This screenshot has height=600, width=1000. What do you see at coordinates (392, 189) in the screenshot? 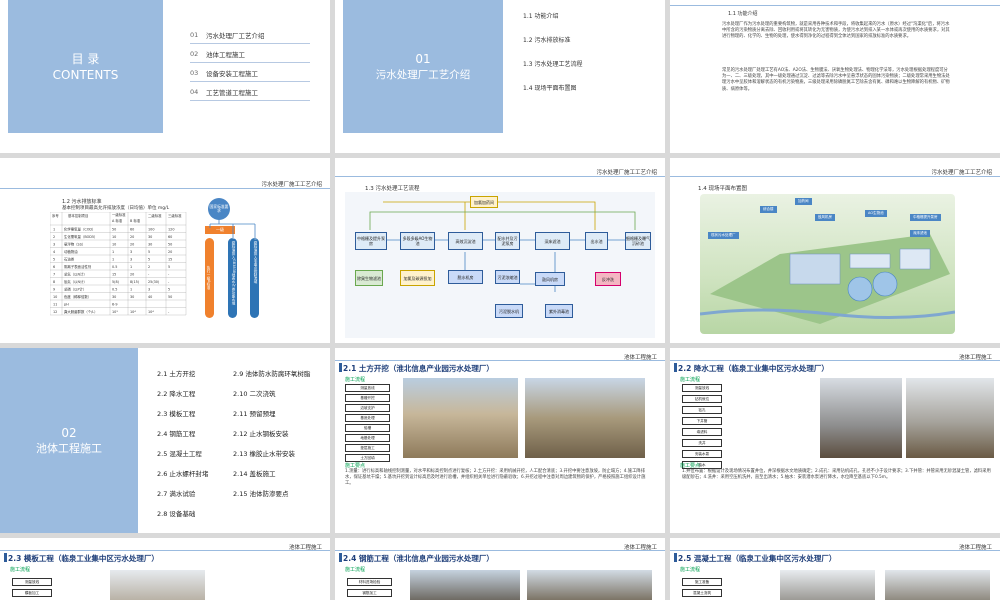
I see `slide-heading: 1.3 污水处理工艺流程` at bounding box center [392, 189].